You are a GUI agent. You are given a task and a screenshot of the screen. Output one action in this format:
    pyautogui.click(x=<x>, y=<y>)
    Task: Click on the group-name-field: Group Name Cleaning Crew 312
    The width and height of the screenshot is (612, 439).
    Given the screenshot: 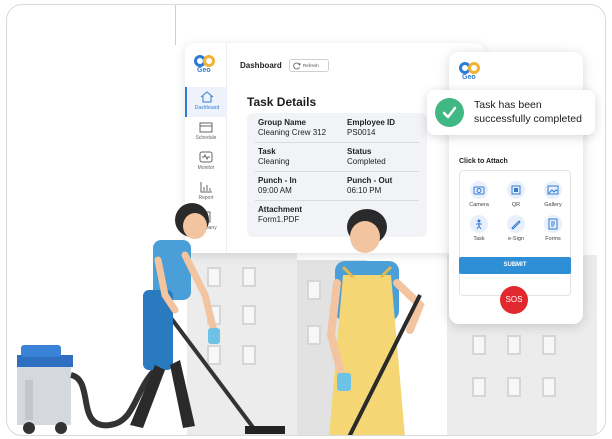 What is the action you would take?
    pyautogui.click(x=292, y=127)
    